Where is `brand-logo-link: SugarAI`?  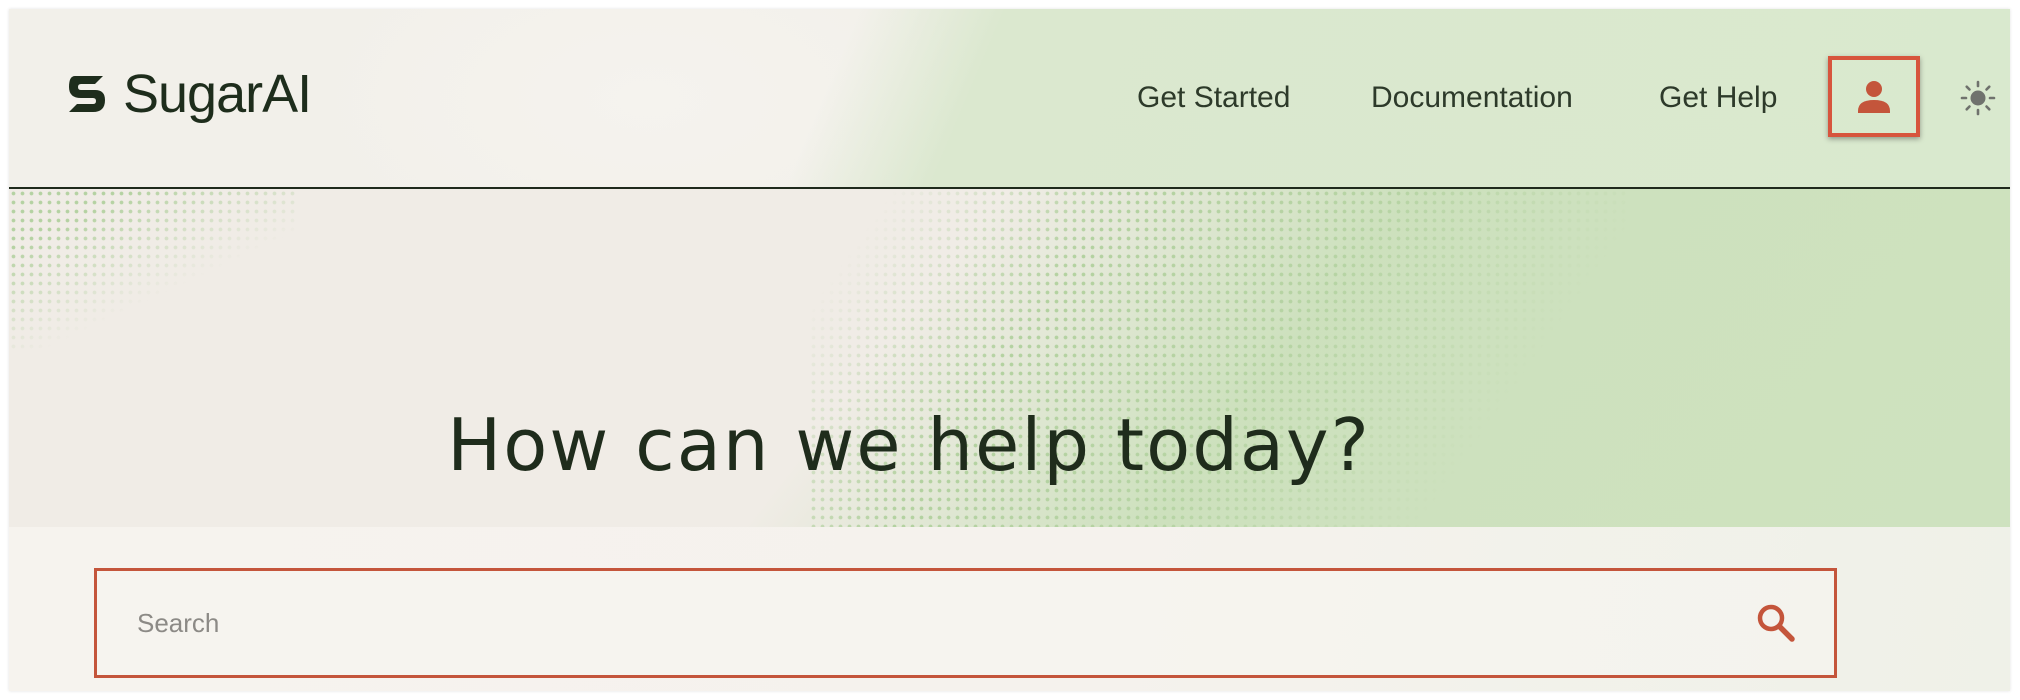
brand-logo-link: SugarAI is located at coordinates (188, 94).